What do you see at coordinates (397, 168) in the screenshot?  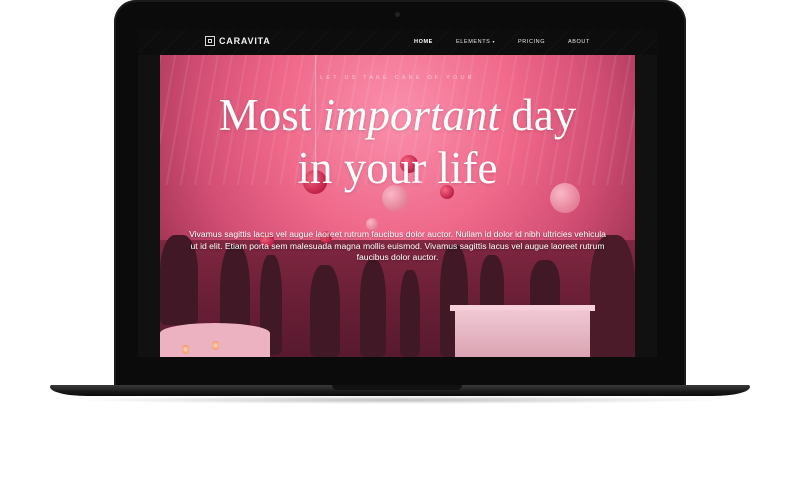 I see `hero-title-line-2: in your life` at bounding box center [397, 168].